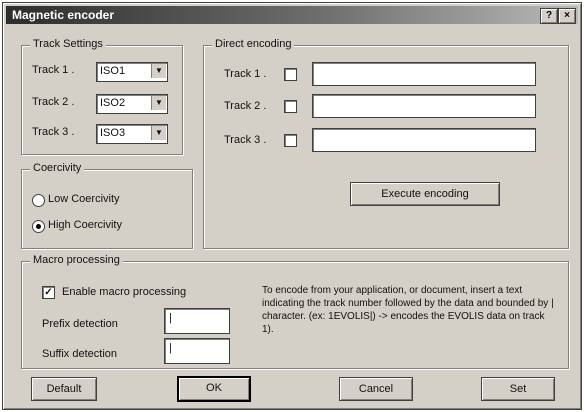 Image resolution: width=584 pixels, height=412 pixels. What do you see at coordinates (290, 74) in the screenshot?
I see `direct-track-1-checkbox` at bounding box center [290, 74].